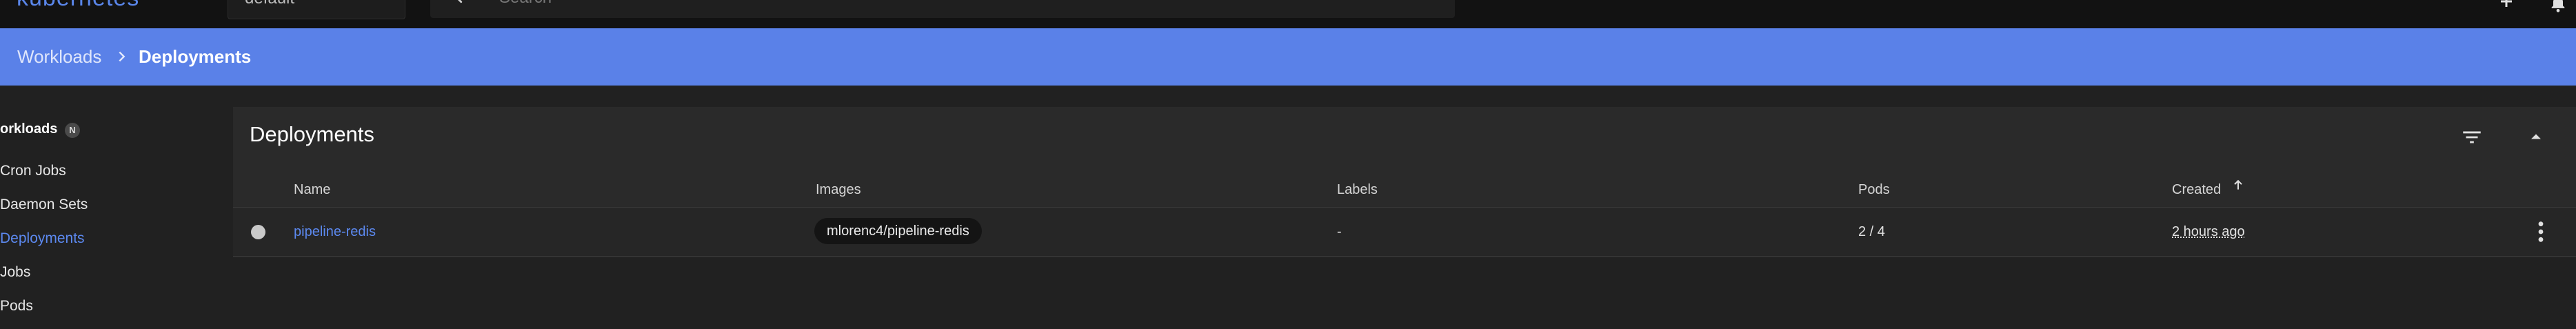  Describe the element at coordinates (2558, 7) in the screenshot. I see `bell-icon` at that location.